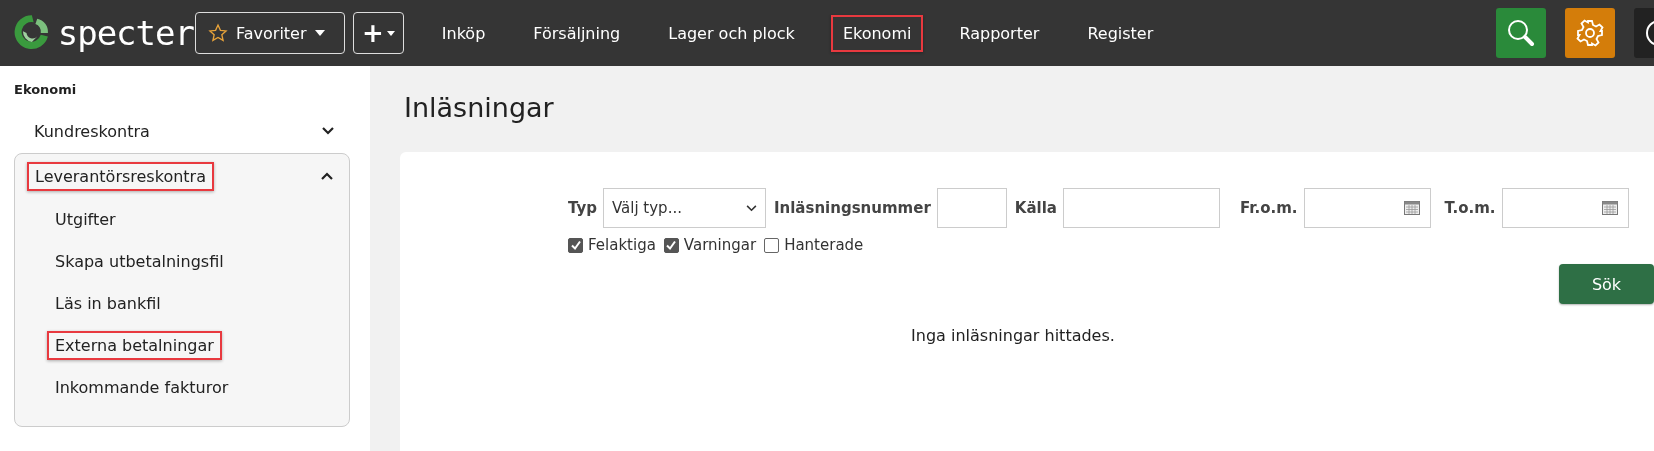 The height and width of the screenshot is (451, 1654). What do you see at coordinates (479, 108) in the screenshot?
I see `page-title: Inläsningar` at bounding box center [479, 108].